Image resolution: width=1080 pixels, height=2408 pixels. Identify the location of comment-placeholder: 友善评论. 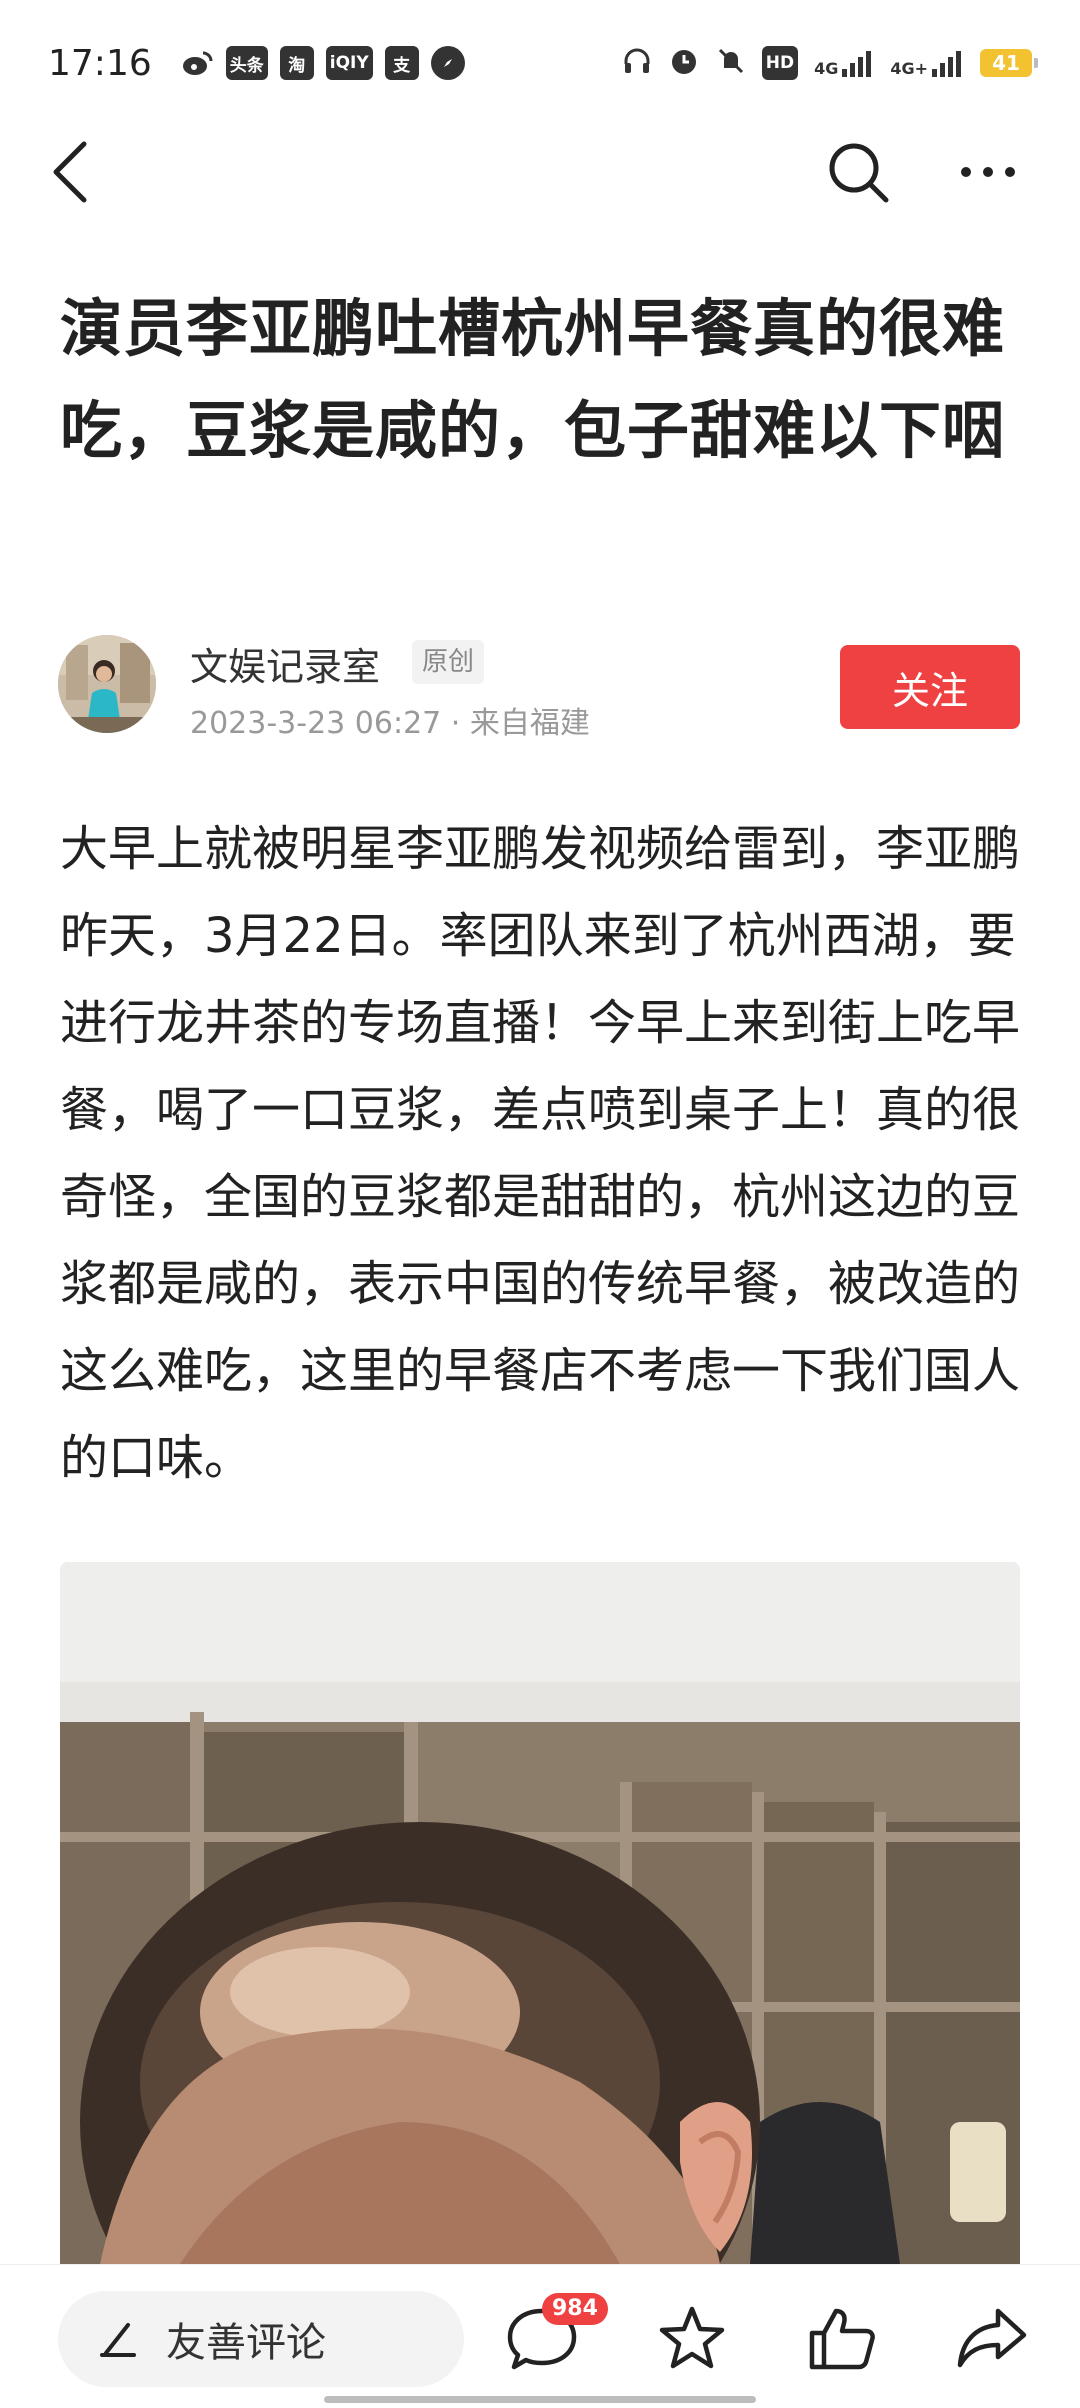
(246, 2343).